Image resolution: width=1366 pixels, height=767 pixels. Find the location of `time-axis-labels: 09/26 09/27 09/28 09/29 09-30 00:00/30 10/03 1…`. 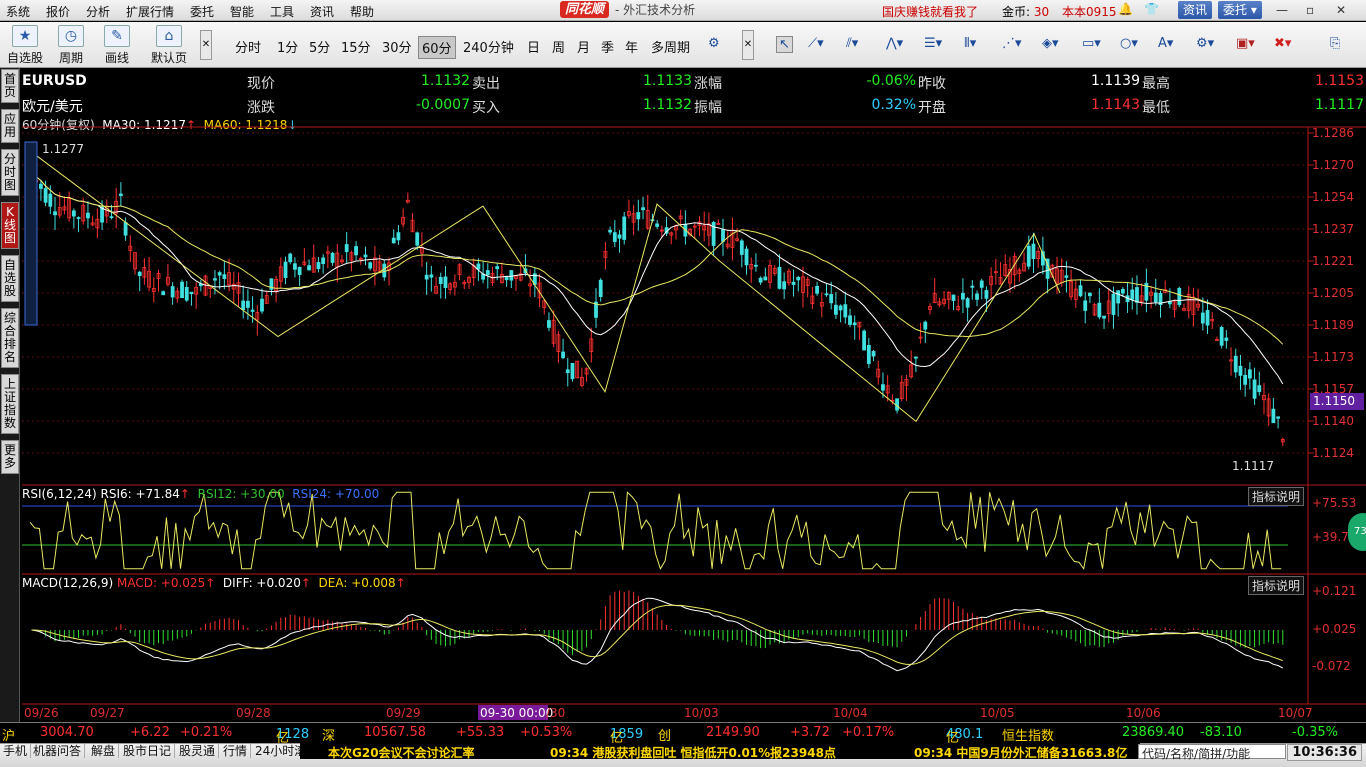

time-axis-labels: 09/26 09/27 09/28 09/29 09-30 00:00/30 10/03 1… is located at coordinates (668, 712).